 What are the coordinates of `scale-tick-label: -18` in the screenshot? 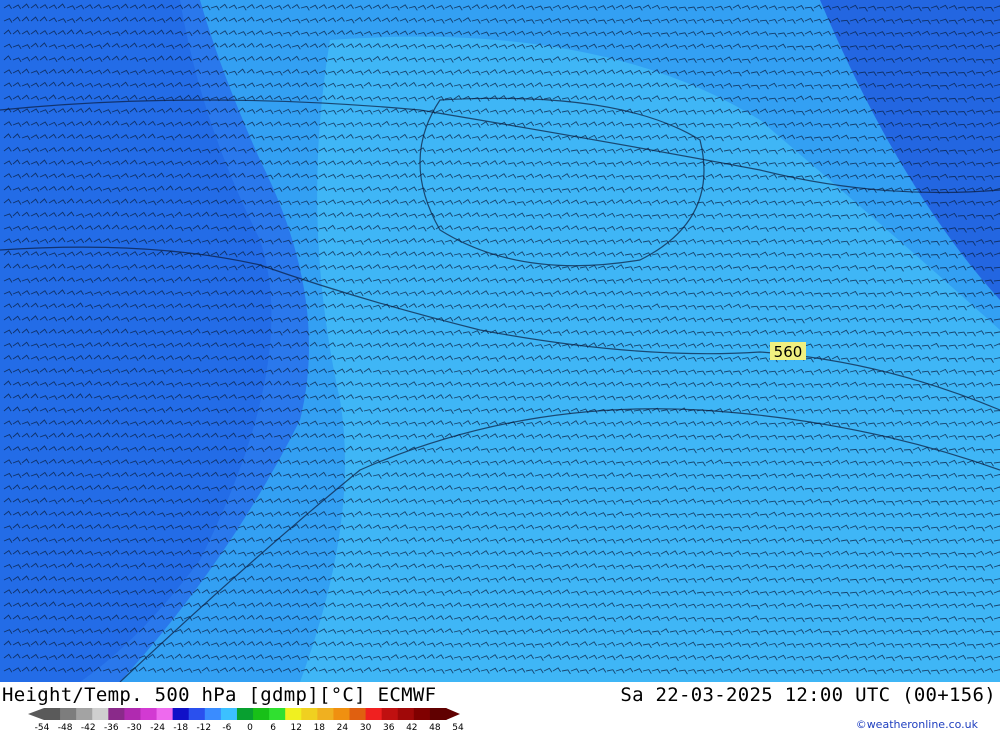 It's located at (180, 727).